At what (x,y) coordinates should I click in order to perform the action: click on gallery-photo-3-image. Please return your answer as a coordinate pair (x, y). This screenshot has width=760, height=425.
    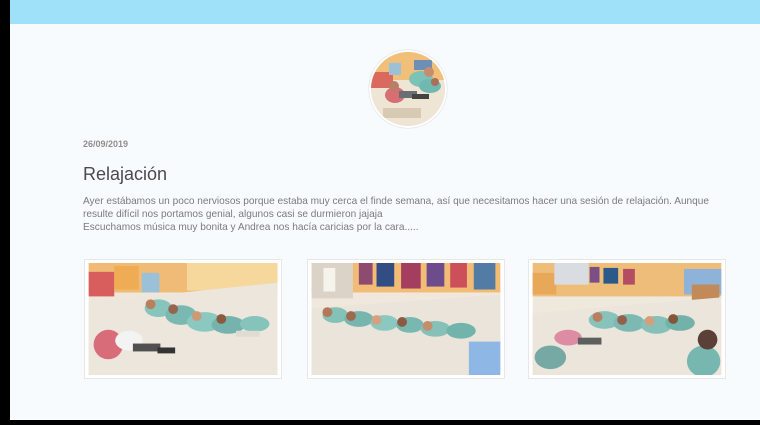
    Looking at the image, I should click on (627, 319).